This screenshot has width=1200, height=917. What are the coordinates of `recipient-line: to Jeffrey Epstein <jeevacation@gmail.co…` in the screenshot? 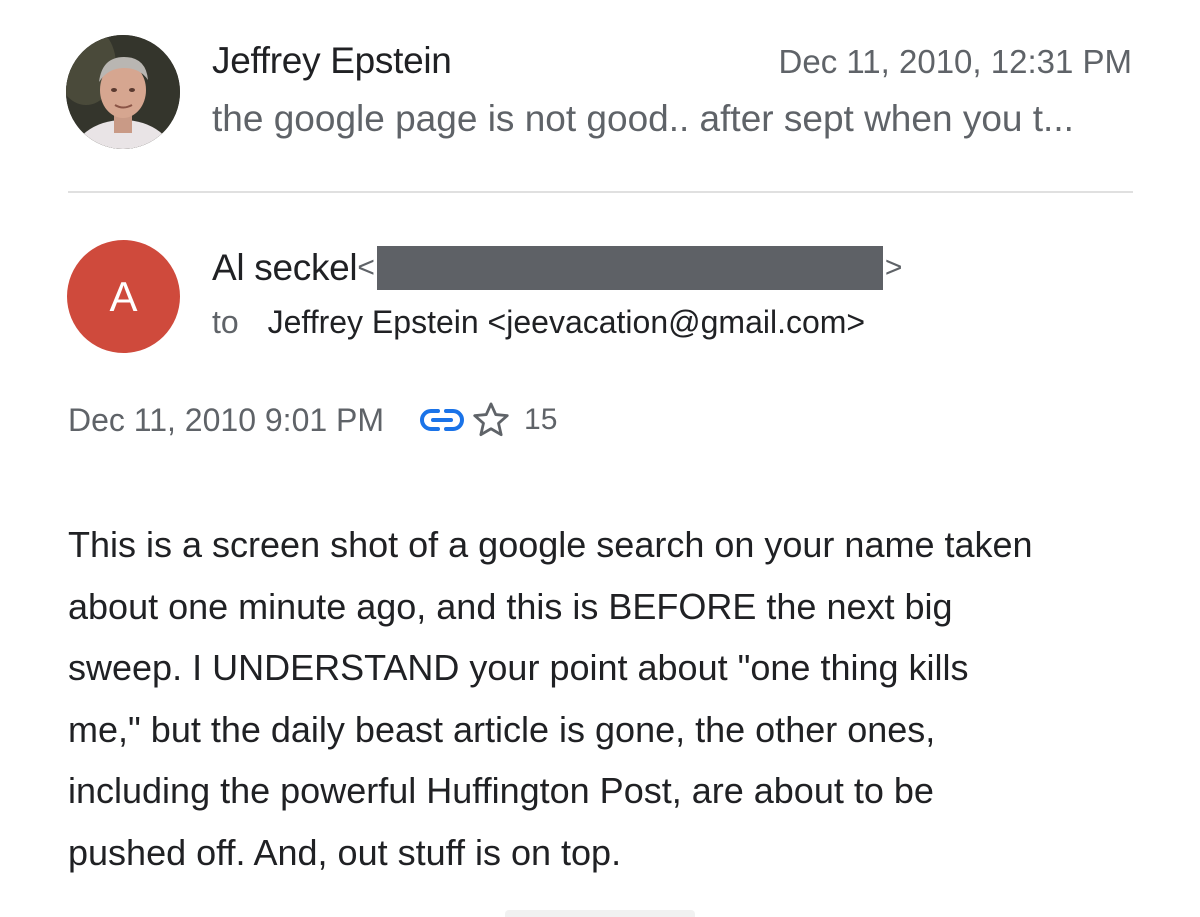 It's located at (538, 322).